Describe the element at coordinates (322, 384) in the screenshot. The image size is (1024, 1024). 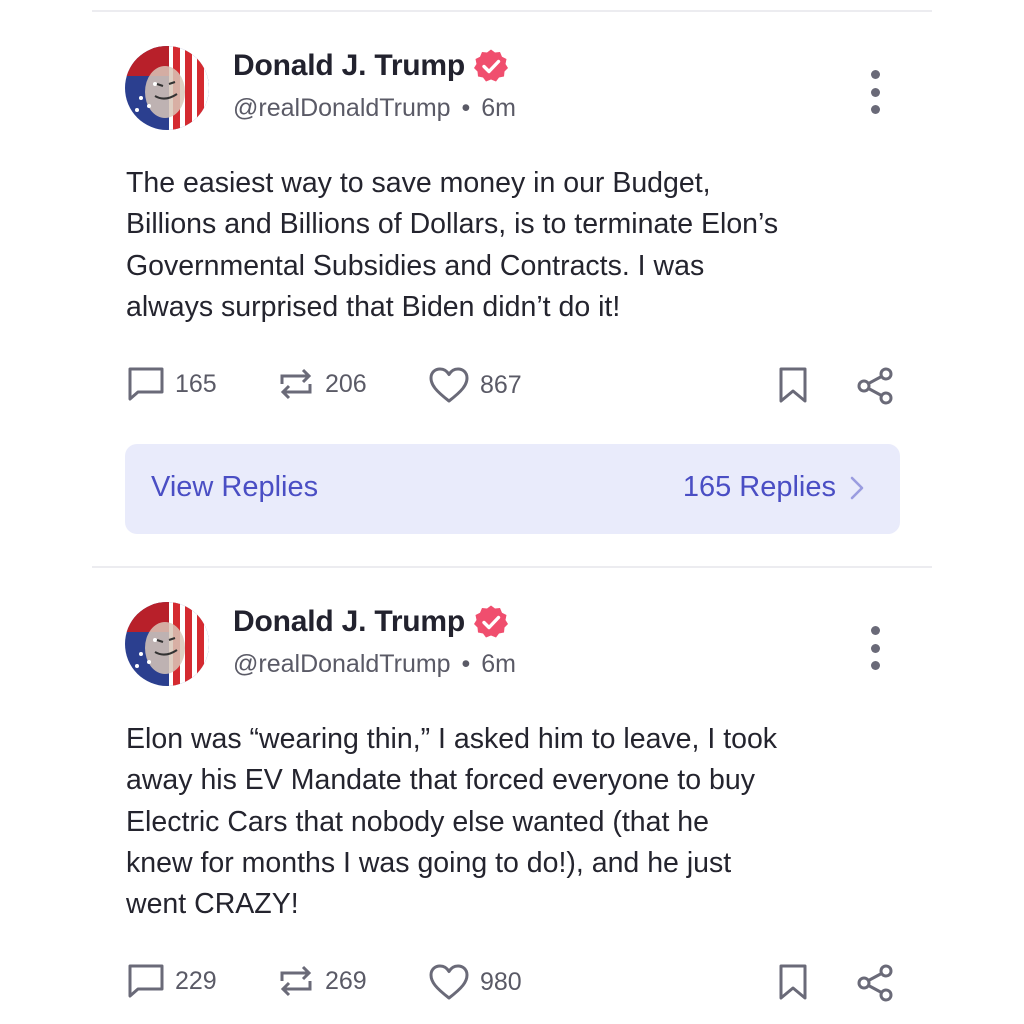
I see `repost-button: 206` at that location.